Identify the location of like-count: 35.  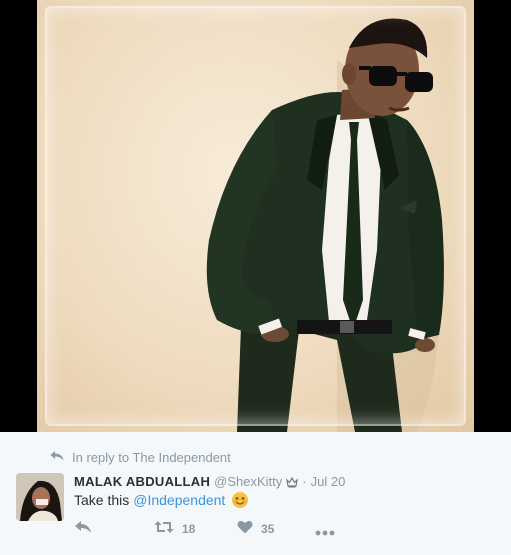
(268, 528).